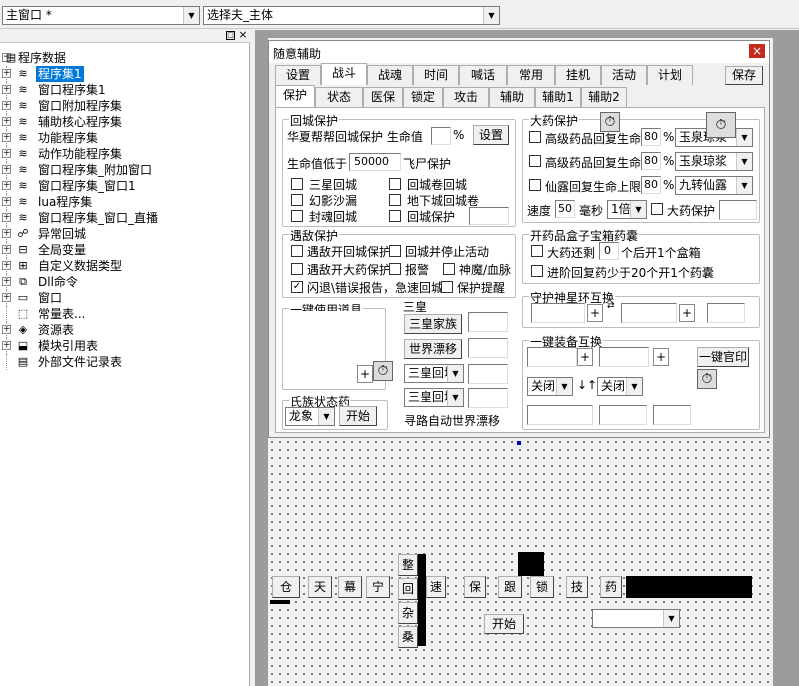 The image size is (799, 686). What do you see at coordinates (489, 216) in the screenshot?
I see `city-protect-input` at bounding box center [489, 216].